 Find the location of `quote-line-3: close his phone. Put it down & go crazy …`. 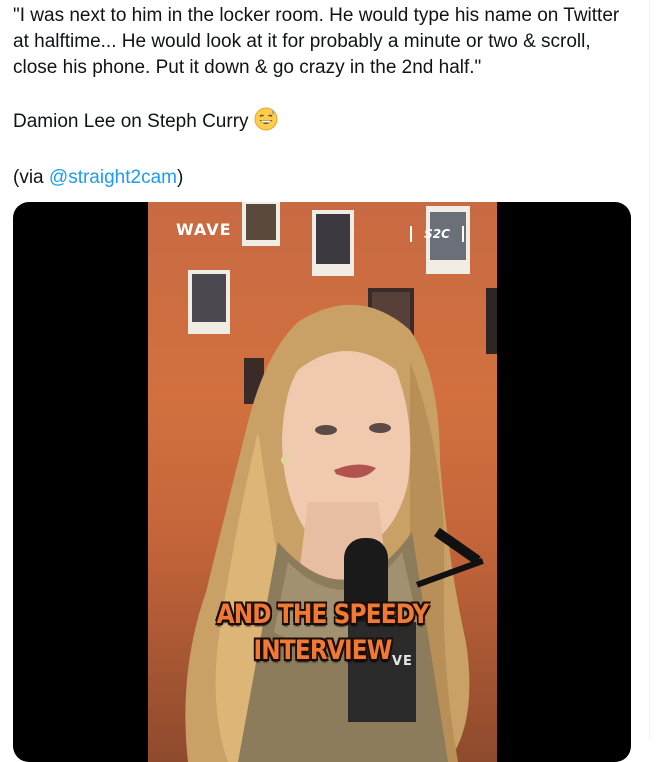

quote-line-3: close his phone. Put it down & go crazy … is located at coordinates (247, 67).